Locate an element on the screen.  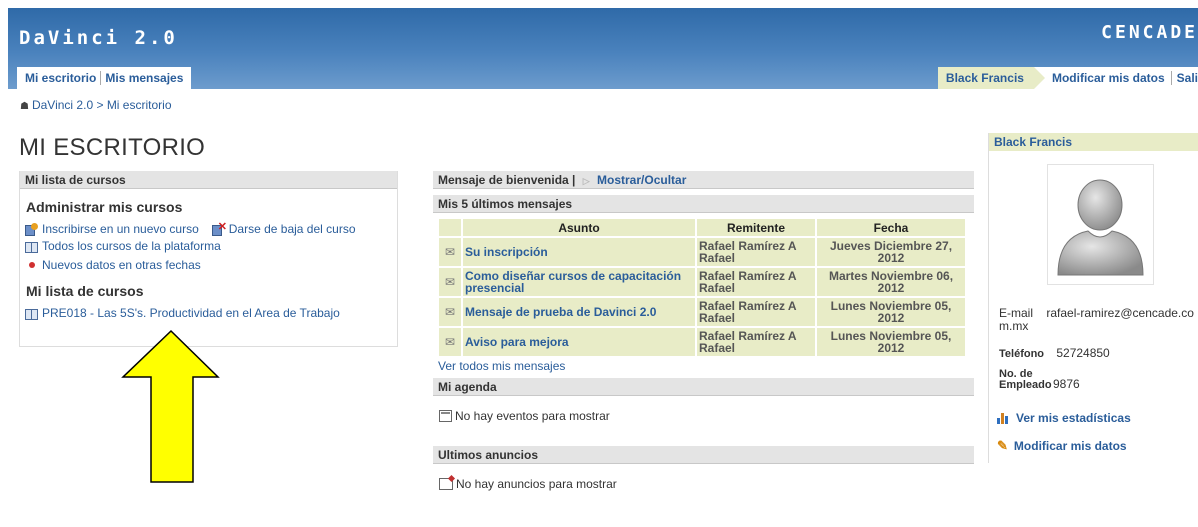
modify-profile-link: ✎ Modificar mis datos is located at coordinates (1062, 446).